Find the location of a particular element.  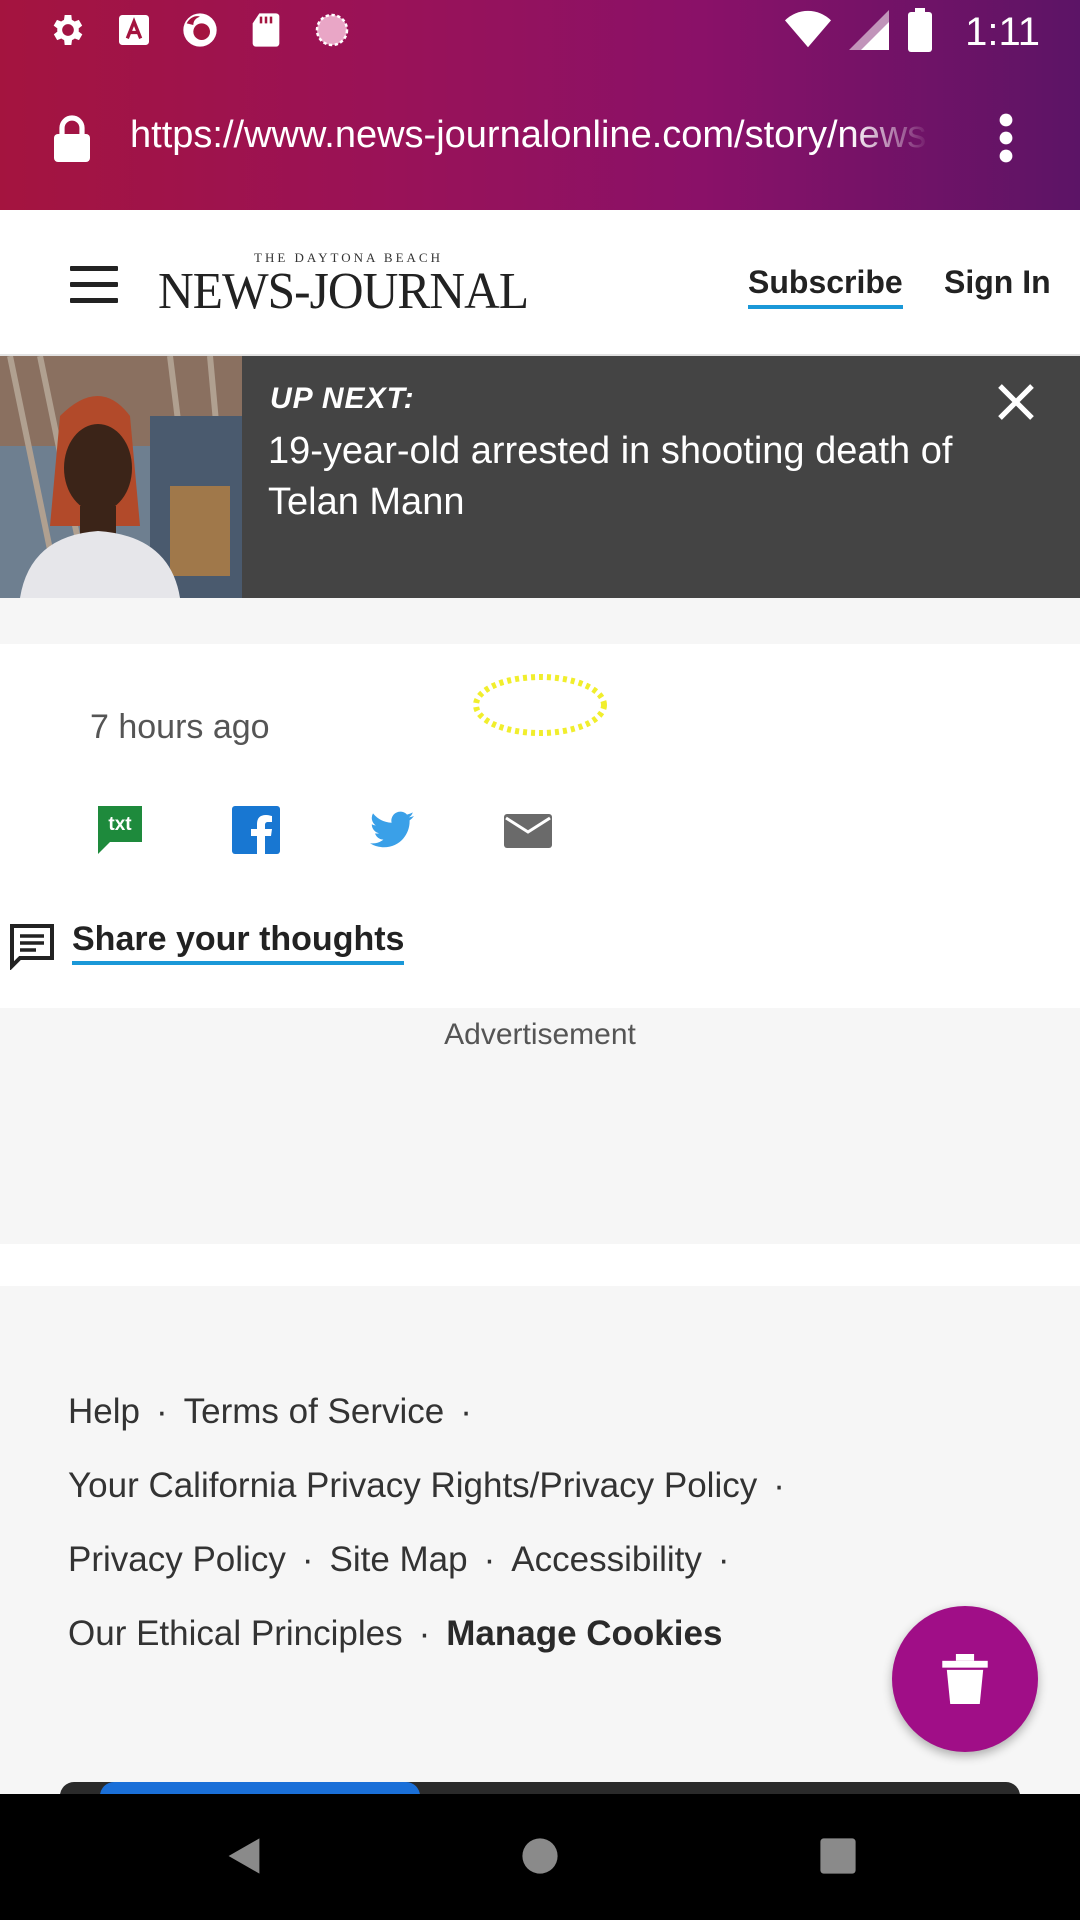

wifi-icon is located at coordinates (808, 32).